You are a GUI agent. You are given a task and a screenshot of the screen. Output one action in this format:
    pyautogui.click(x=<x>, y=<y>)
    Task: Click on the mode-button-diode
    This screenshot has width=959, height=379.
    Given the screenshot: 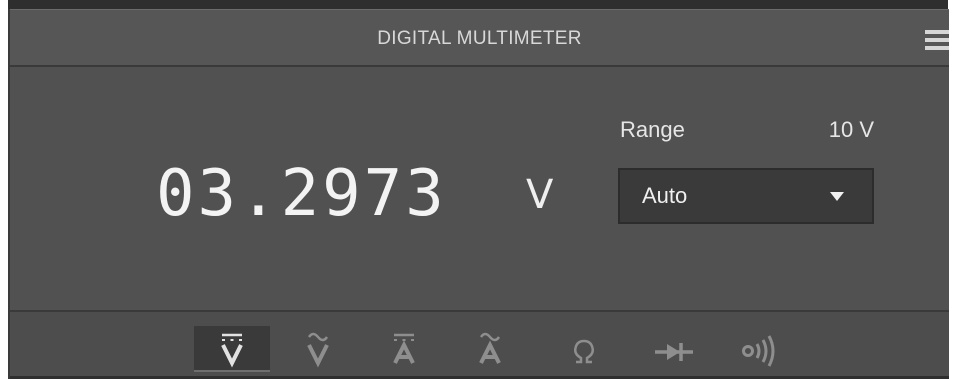 What is the action you would take?
    pyautogui.click(x=674, y=349)
    